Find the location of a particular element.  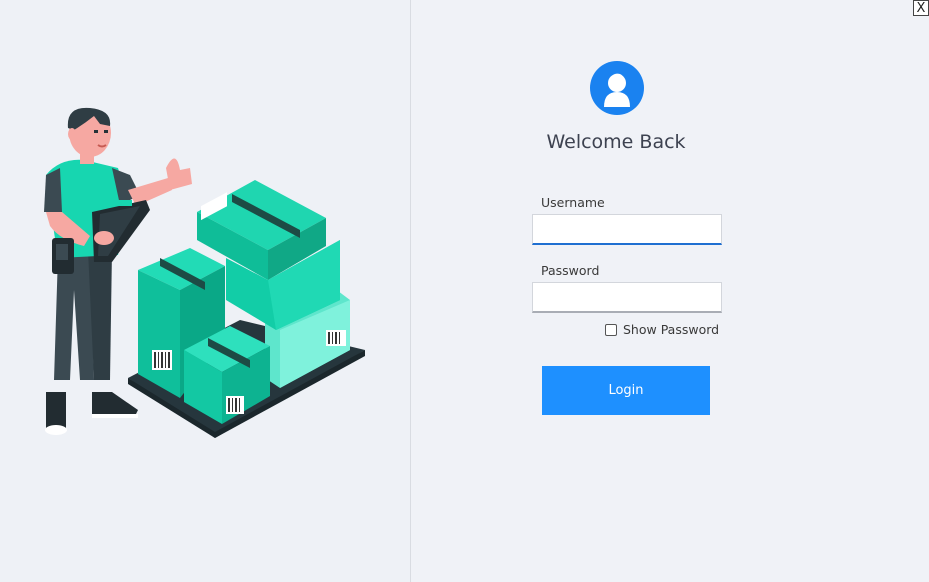

password-label: Password is located at coordinates (570, 270).